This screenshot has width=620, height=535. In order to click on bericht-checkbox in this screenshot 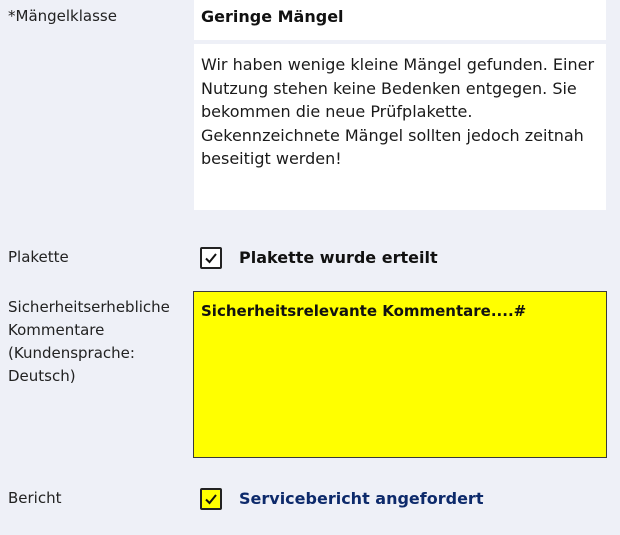, I will do `click(211, 499)`.